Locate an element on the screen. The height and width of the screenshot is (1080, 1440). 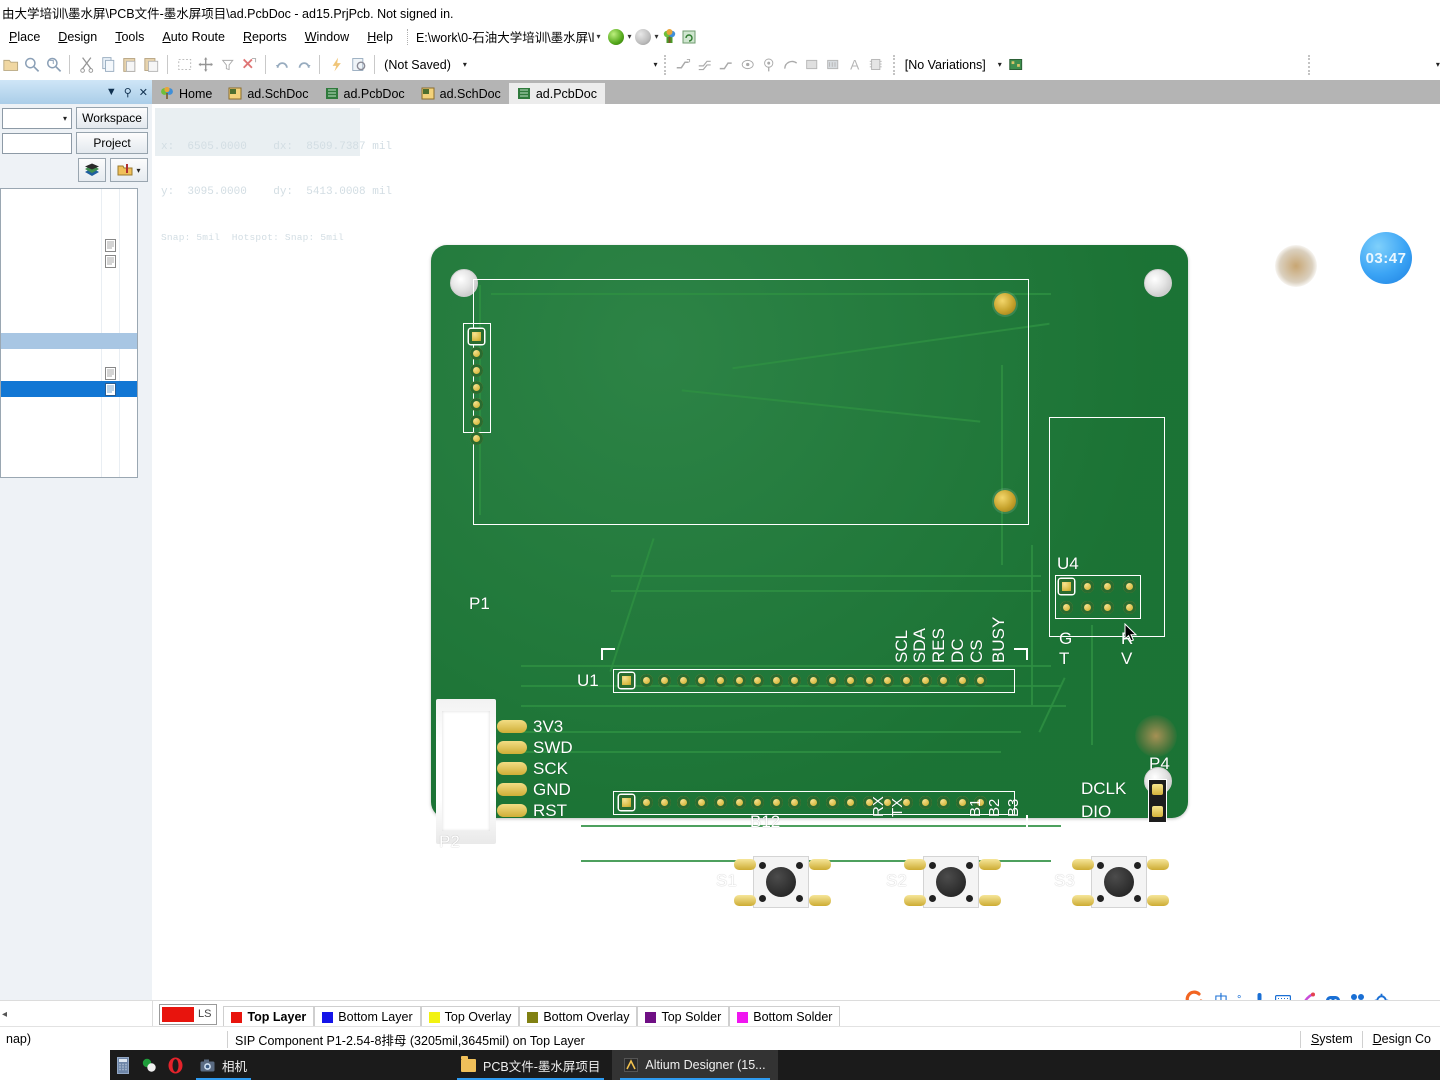
menu-place: Place is located at coordinates (24, 37).